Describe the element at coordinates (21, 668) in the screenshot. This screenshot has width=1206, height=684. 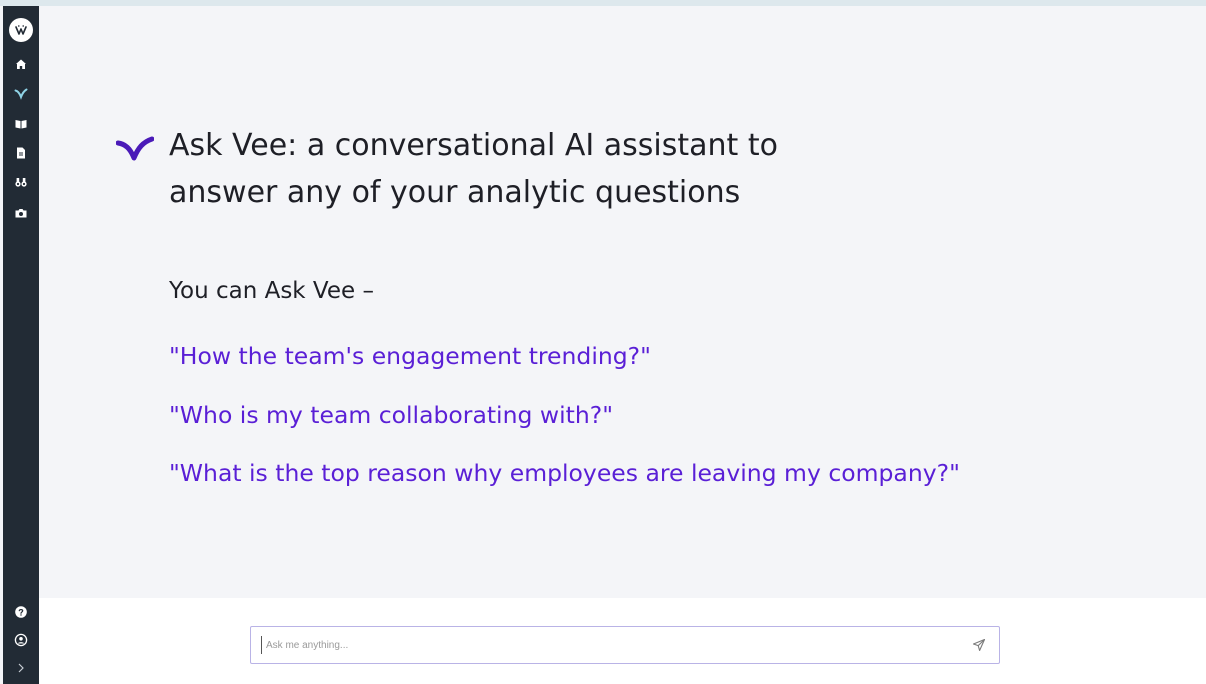
I see `expand-chevron-icon` at that location.